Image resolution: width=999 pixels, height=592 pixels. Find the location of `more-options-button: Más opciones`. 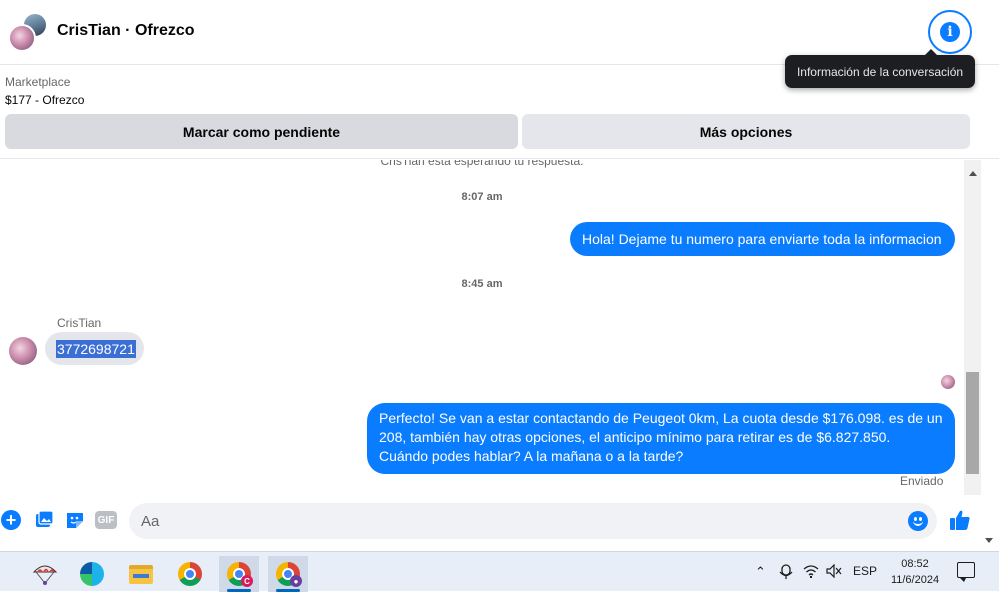

more-options-button: Más opciones is located at coordinates (746, 131).